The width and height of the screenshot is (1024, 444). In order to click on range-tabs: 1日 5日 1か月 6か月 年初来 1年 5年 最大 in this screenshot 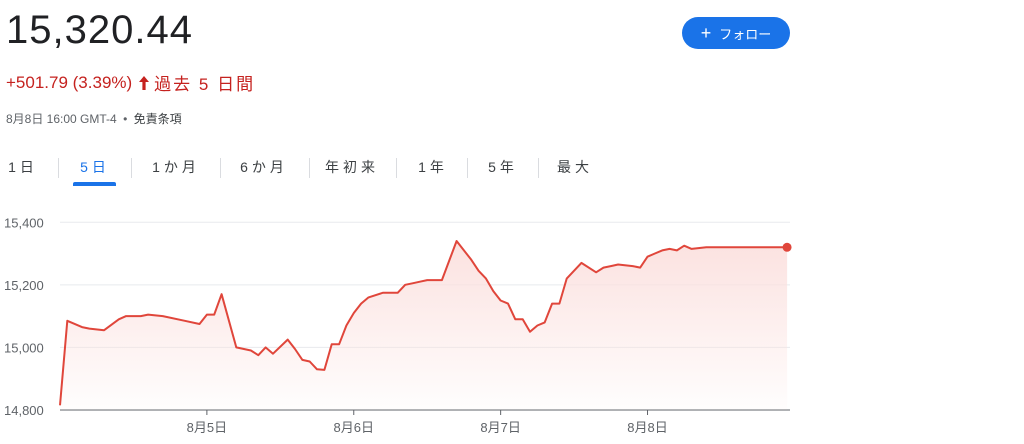, I will do `click(310, 169)`.